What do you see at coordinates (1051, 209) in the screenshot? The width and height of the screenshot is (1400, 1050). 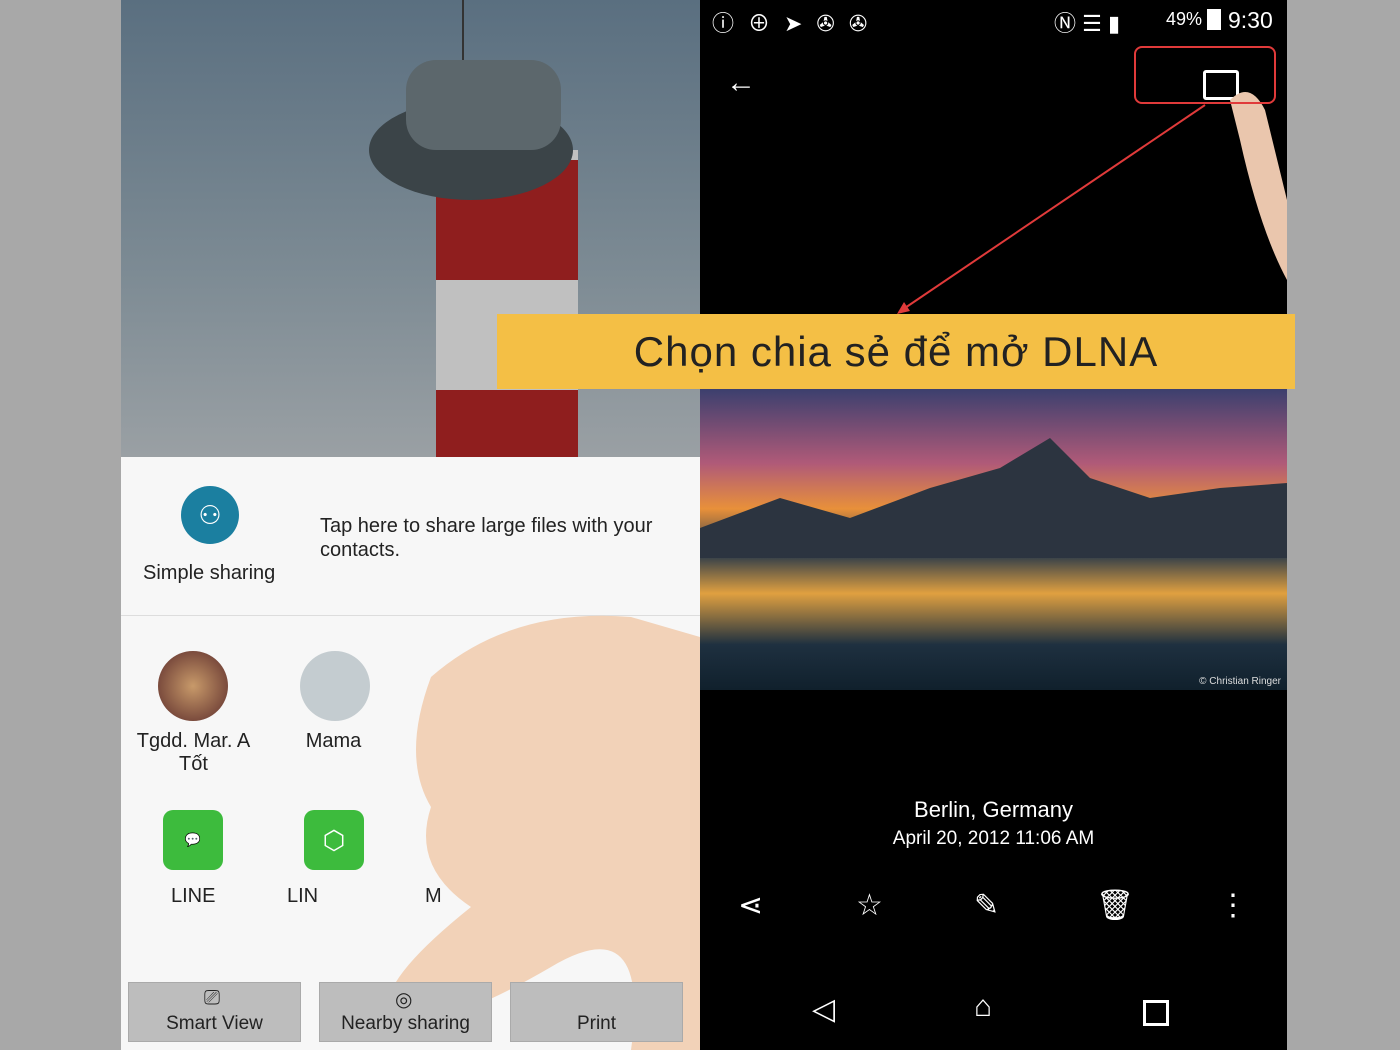 I see `pointer-arrow` at bounding box center [1051, 209].